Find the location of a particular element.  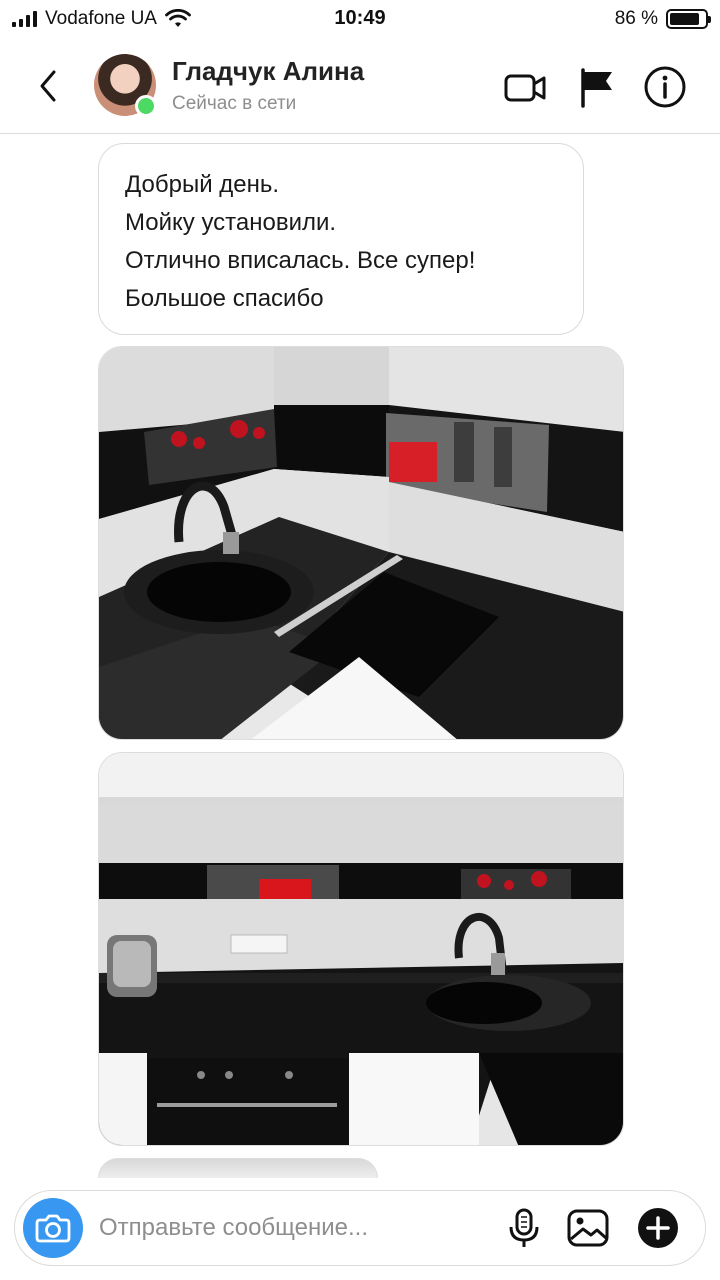

back-icon is located at coordinates (48, 86).